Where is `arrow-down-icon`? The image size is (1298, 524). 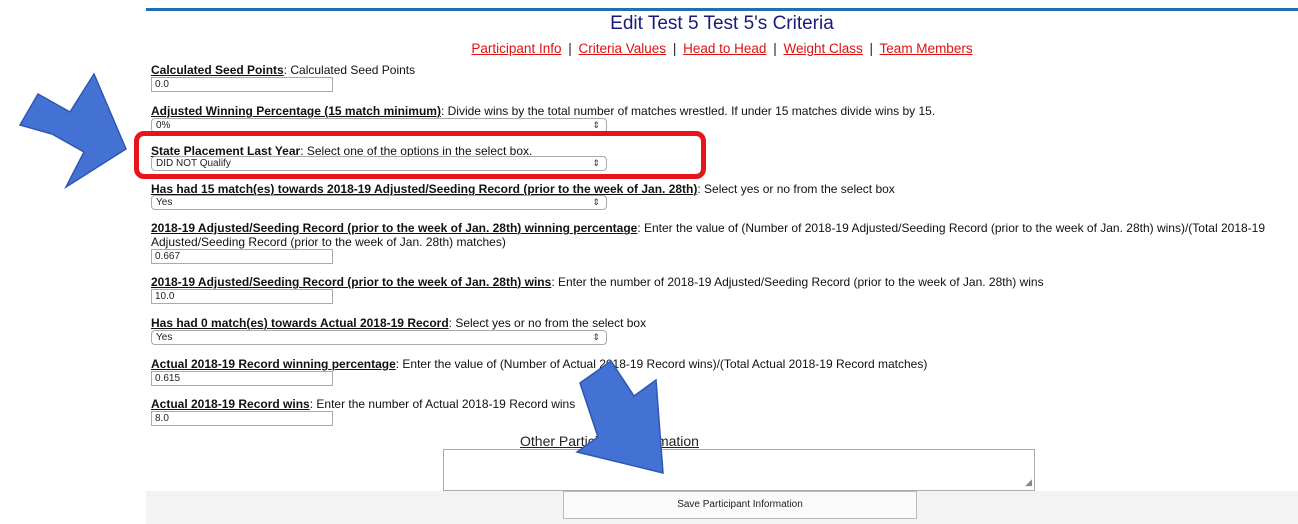
arrow-down-icon is located at coordinates (619, 416).